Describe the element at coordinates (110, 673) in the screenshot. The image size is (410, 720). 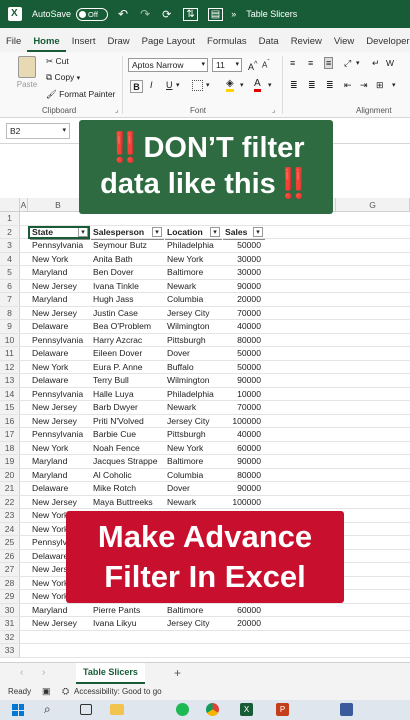
I see `sheet-tab-table-slicers: Table Slicers` at that location.